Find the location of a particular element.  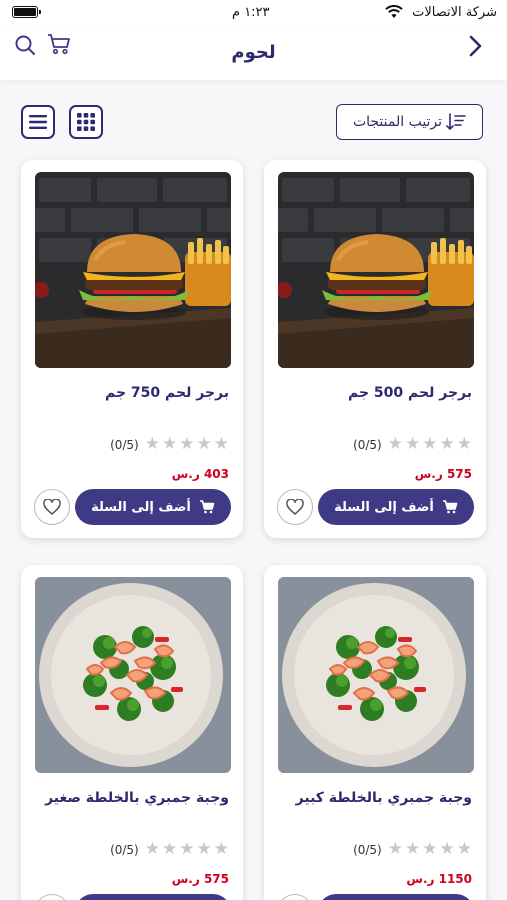

product-price: 1150 ر.س is located at coordinates (439, 879).